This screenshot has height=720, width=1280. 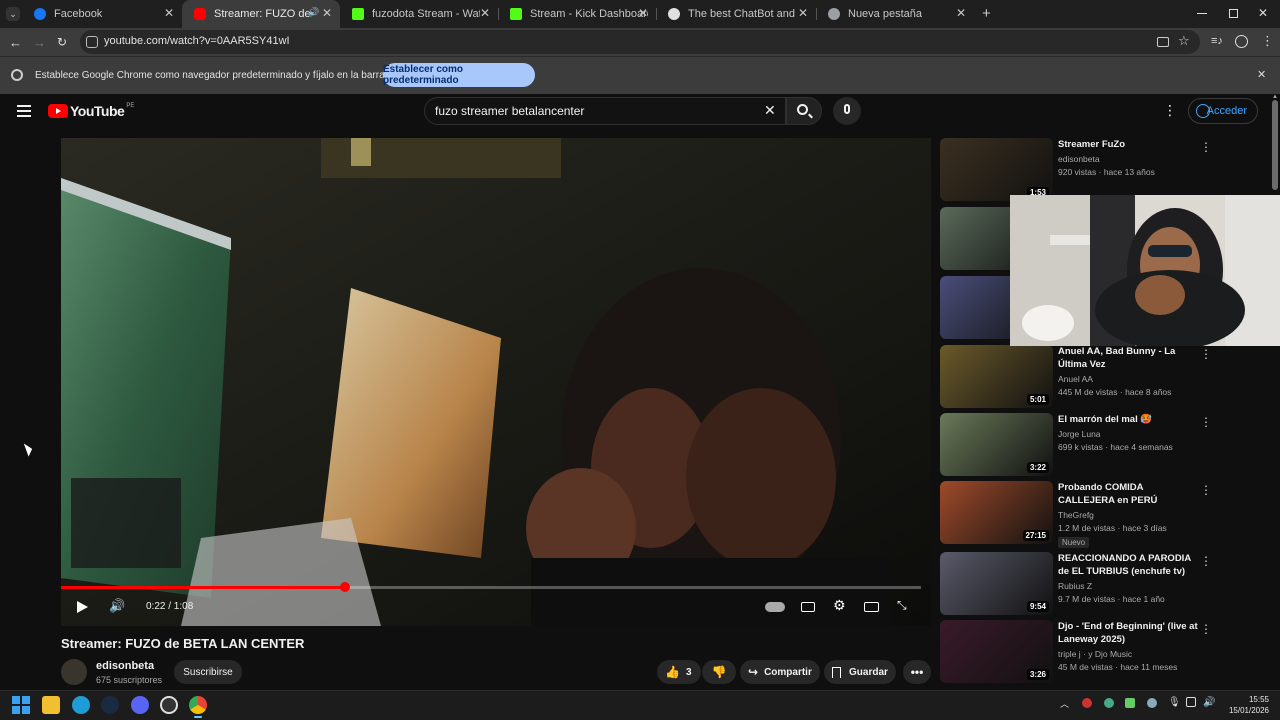 What do you see at coordinates (736, 14) in the screenshot?
I see `tab-chatbot: The best ChatBot and Widgets ✕` at bounding box center [736, 14].